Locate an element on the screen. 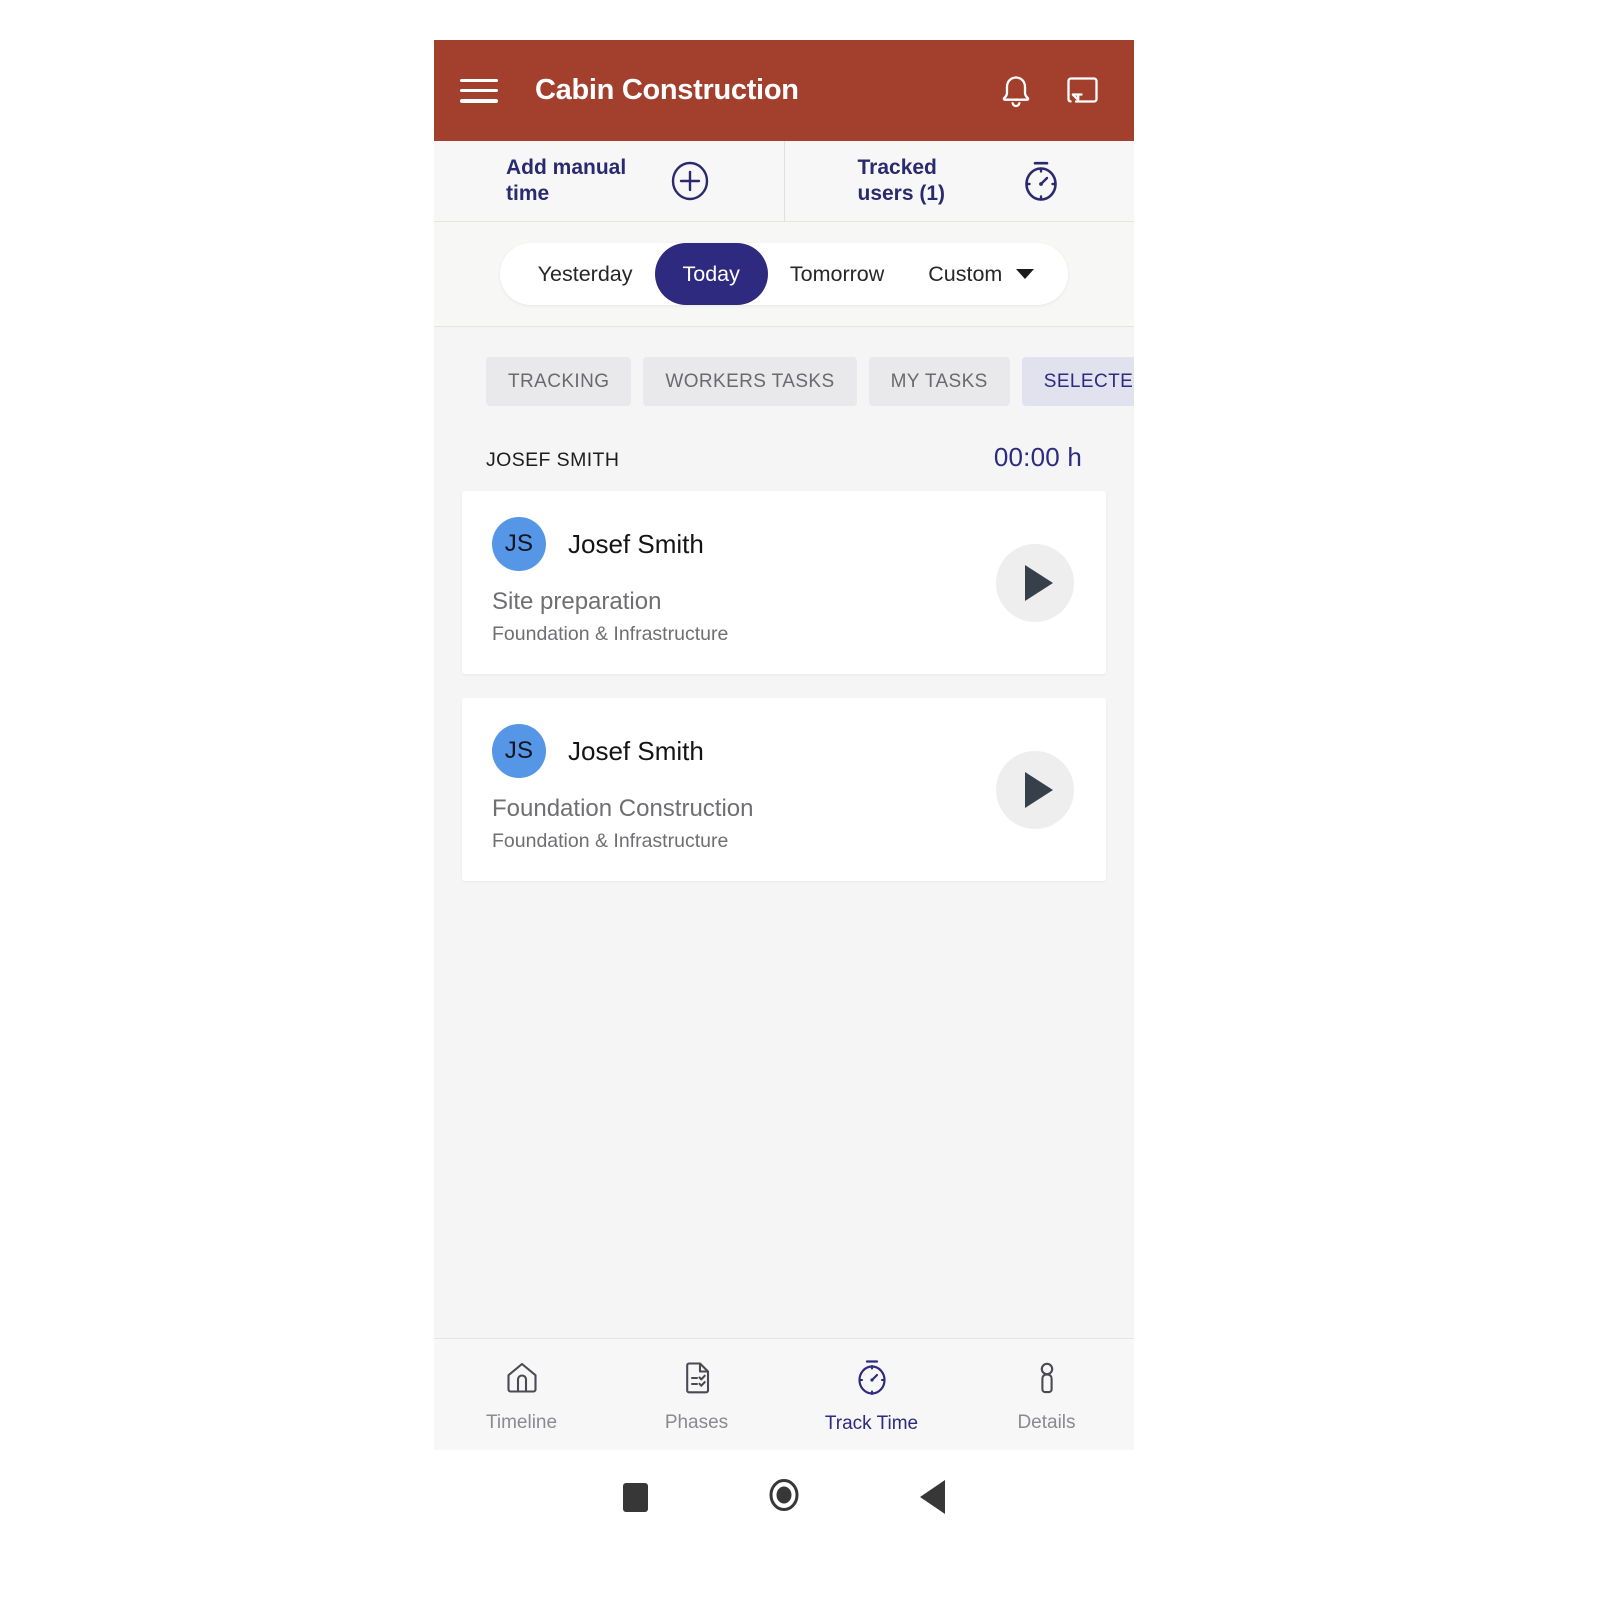 The image size is (1600, 1600). person-icon is located at coordinates (1047, 1380).